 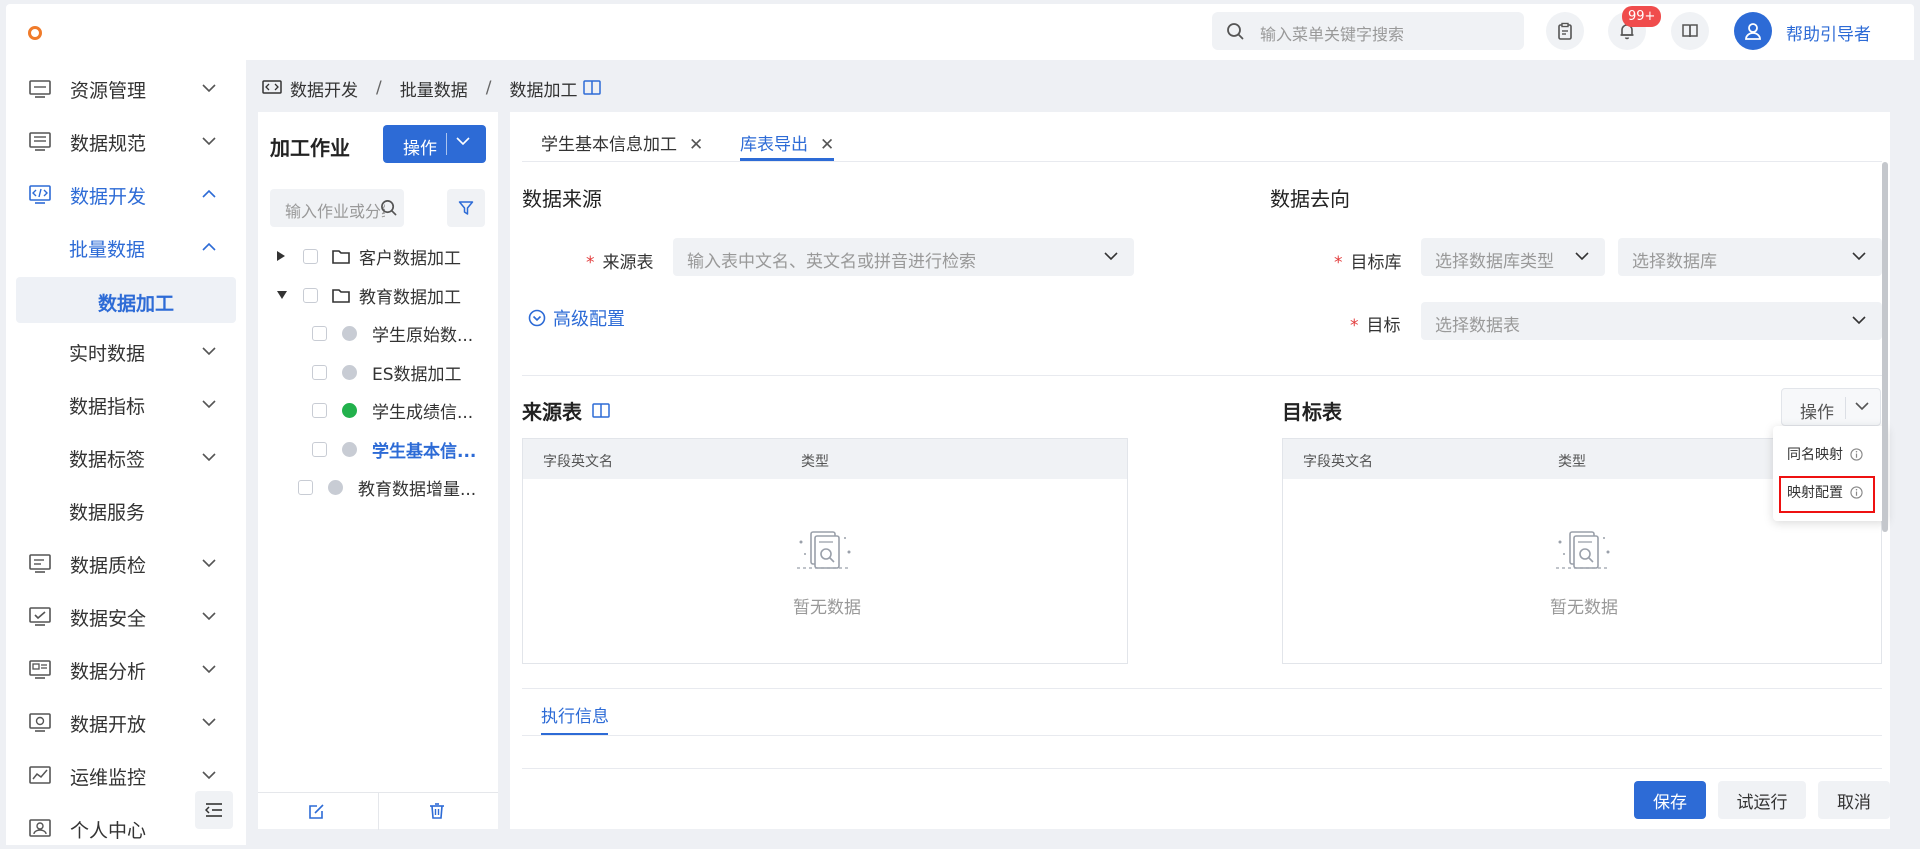 What do you see at coordinates (126, 670) in the screenshot?
I see `sidebar-item-data-analysis: 数据分析` at bounding box center [126, 670].